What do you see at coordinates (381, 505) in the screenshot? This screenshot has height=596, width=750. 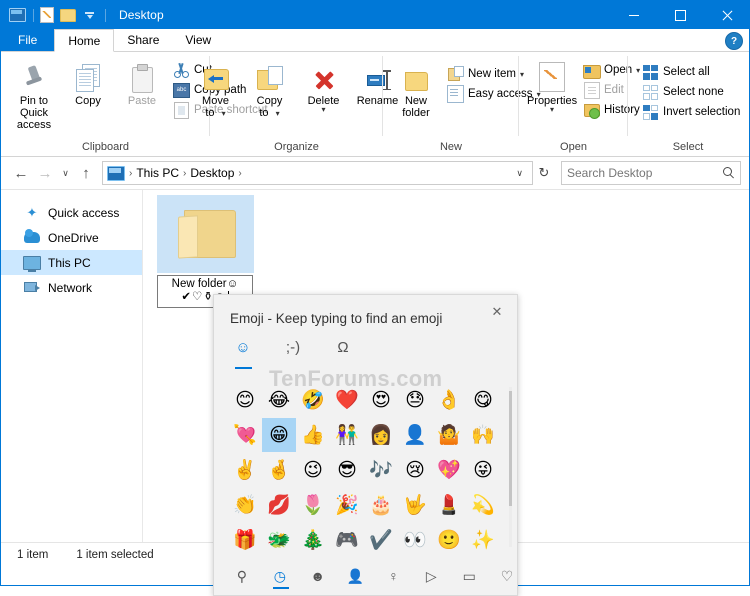 I see `emoji-cell: 🎂` at bounding box center [381, 505].